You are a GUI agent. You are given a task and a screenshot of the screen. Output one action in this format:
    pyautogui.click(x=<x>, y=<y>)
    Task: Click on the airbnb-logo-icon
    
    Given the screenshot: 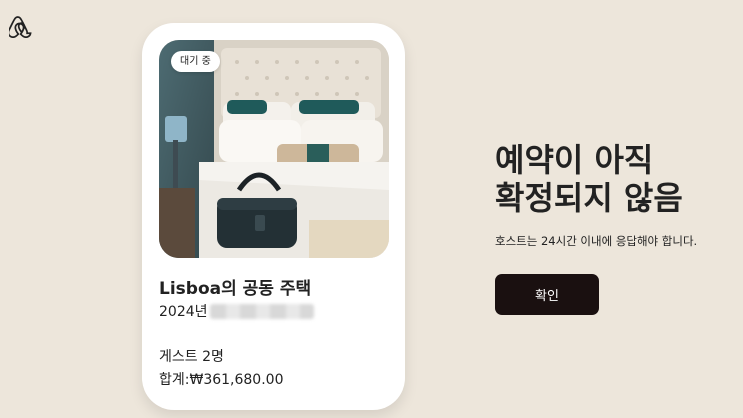 What is the action you would take?
    pyautogui.click(x=20, y=26)
    